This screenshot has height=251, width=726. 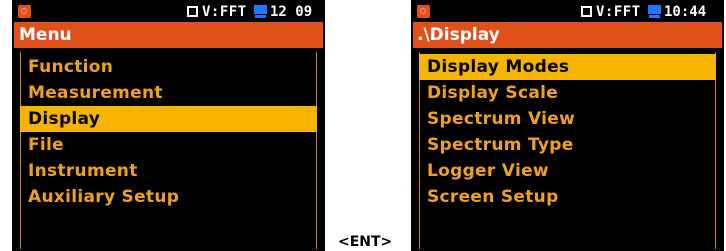 I want to click on menu-item-function: Function, so click(x=168, y=67).